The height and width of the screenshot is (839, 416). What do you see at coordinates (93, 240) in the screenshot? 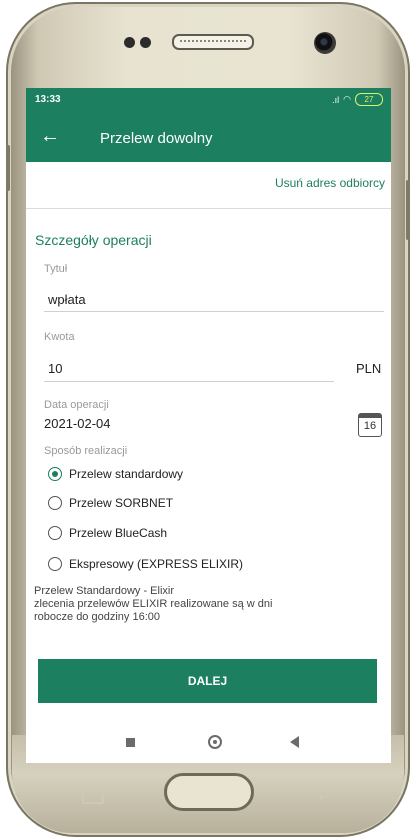
I see `section-title: Szczegóły operacji` at bounding box center [93, 240].